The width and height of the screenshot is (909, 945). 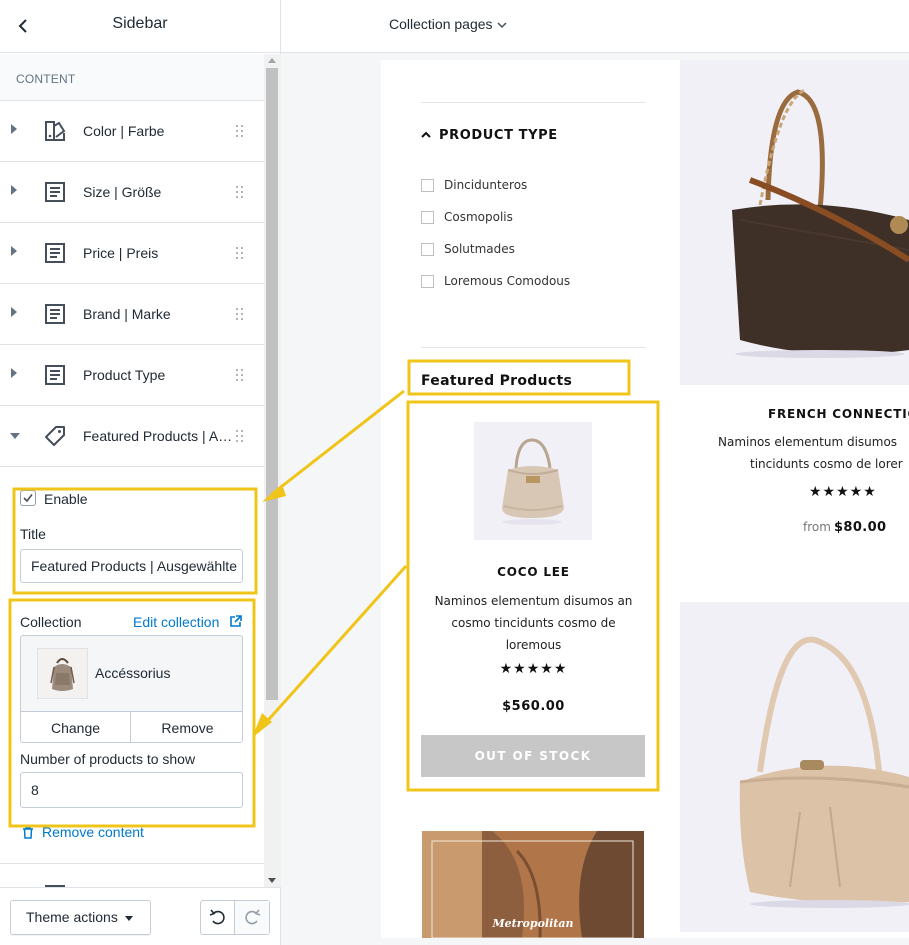 I want to click on sidebar-item-color: Color | Farbe, so click(x=132, y=131).